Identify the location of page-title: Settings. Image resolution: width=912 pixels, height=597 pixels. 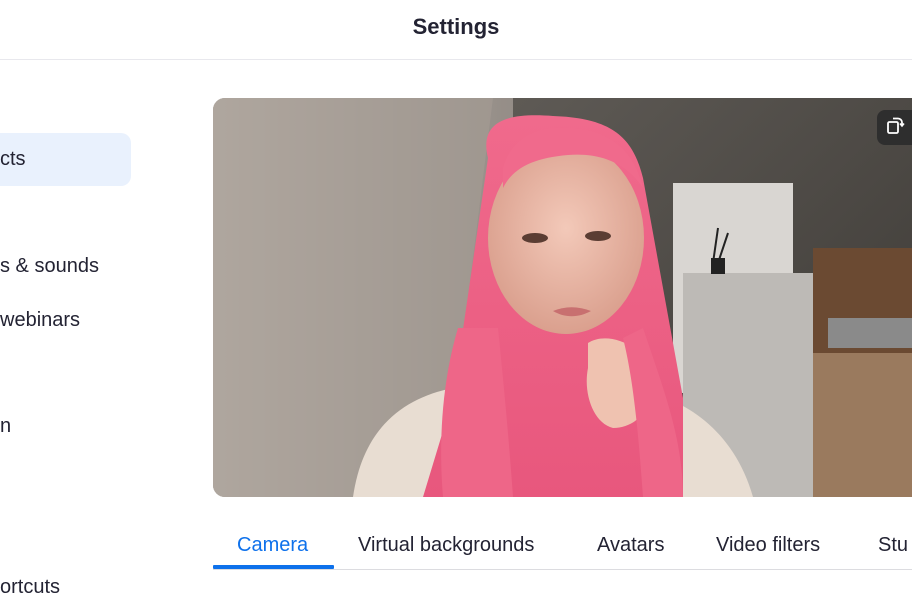
(456, 26).